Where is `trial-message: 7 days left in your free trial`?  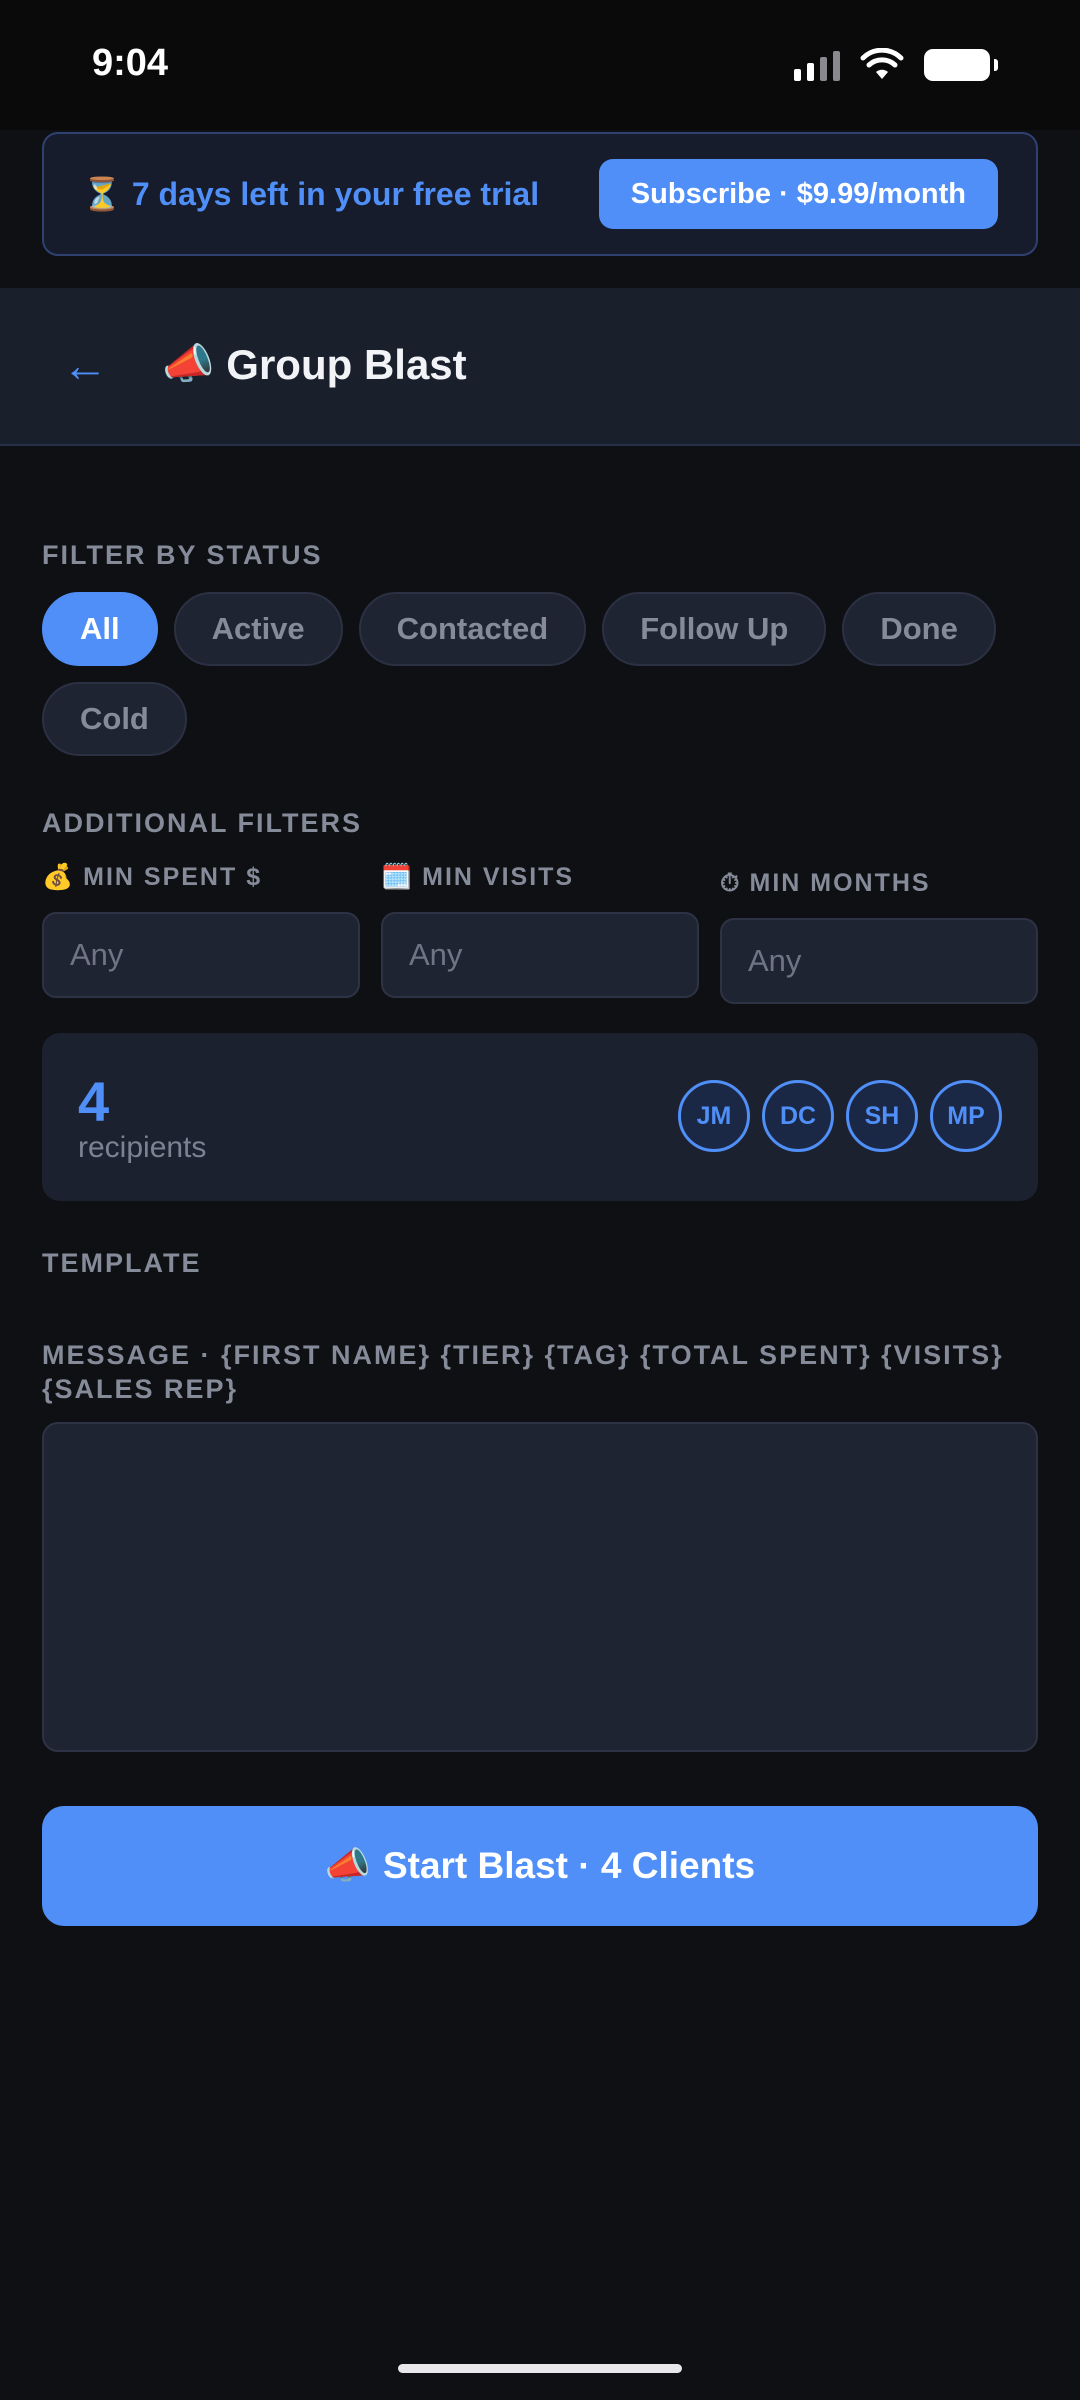
trial-message: 7 days left in your free trial is located at coordinates (335, 193).